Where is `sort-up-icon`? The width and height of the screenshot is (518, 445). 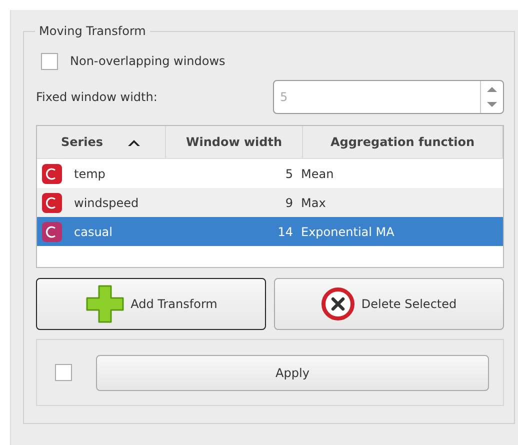
sort-up-icon is located at coordinates (134, 142).